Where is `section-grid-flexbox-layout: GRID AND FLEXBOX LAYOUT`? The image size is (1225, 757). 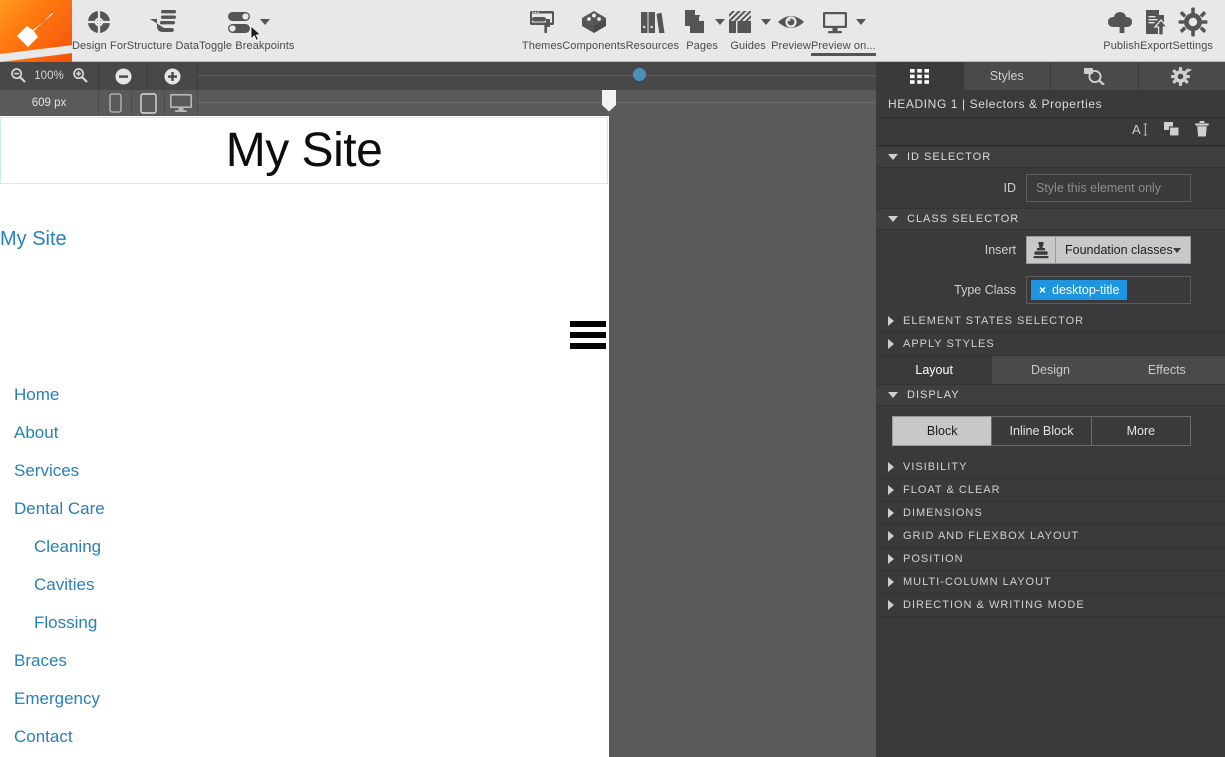 section-grid-flexbox-layout: GRID AND FLEXBOX LAYOUT is located at coordinates (1050, 536).